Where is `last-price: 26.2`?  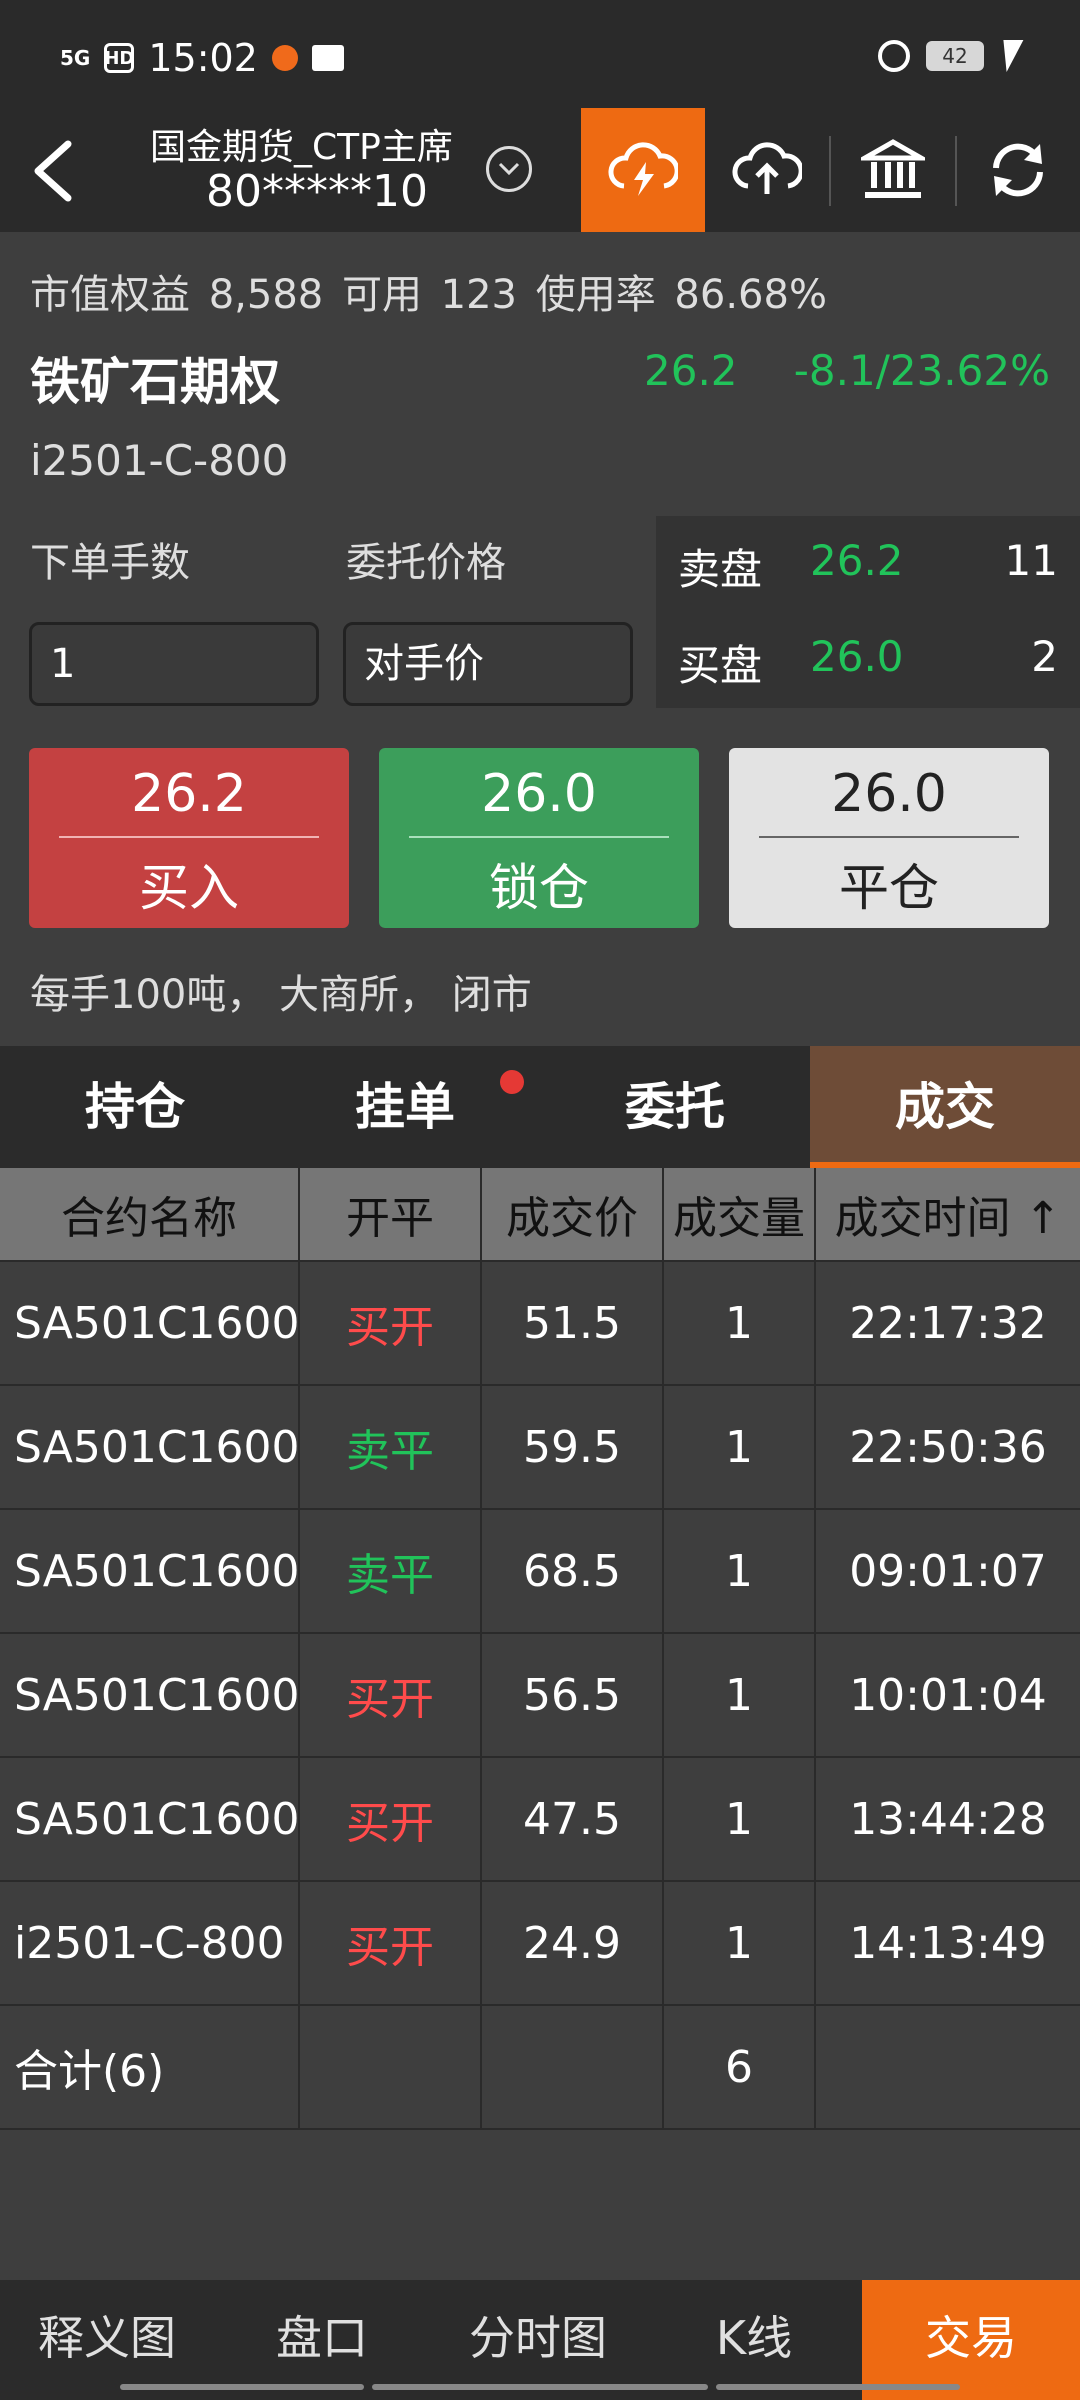 last-price: 26.2 is located at coordinates (691, 370).